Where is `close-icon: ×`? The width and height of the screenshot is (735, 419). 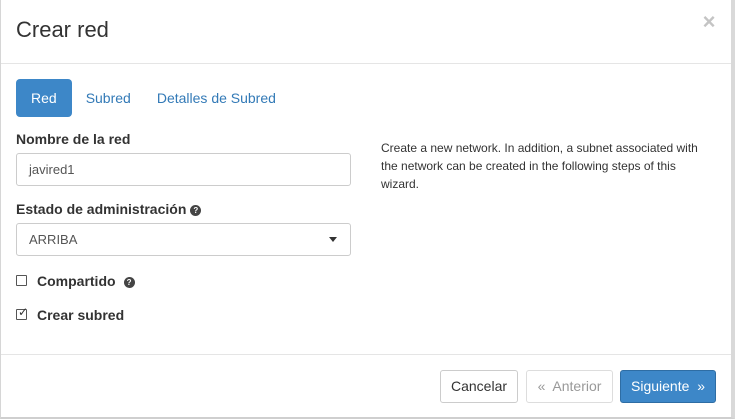
close-icon: × is located at coordinates (709, 22).